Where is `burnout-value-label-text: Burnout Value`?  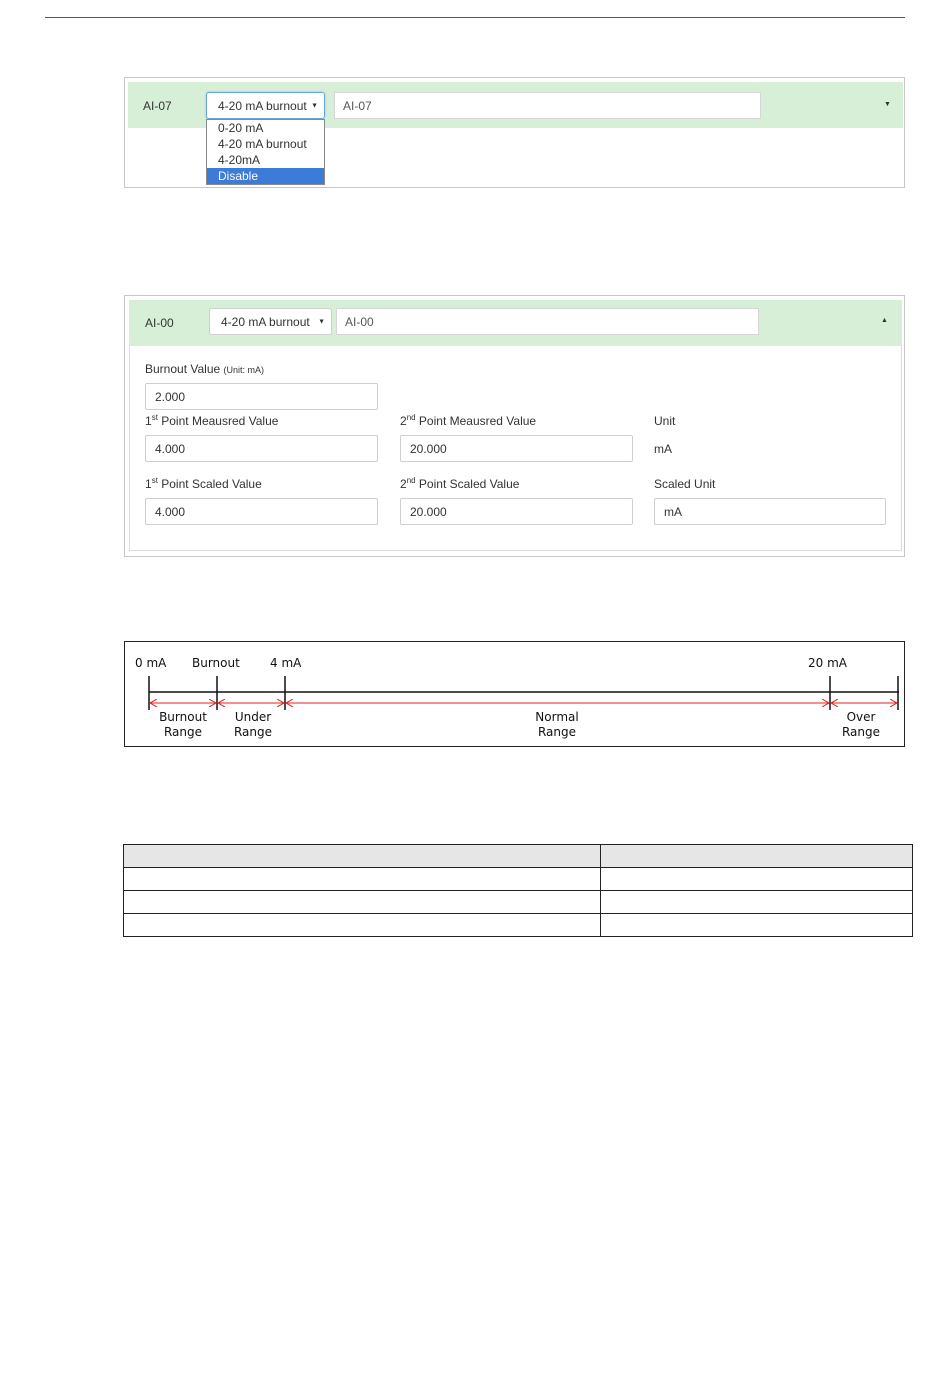 burnout-value-label-text: Burnout Value is located at coordinates (183, 369).